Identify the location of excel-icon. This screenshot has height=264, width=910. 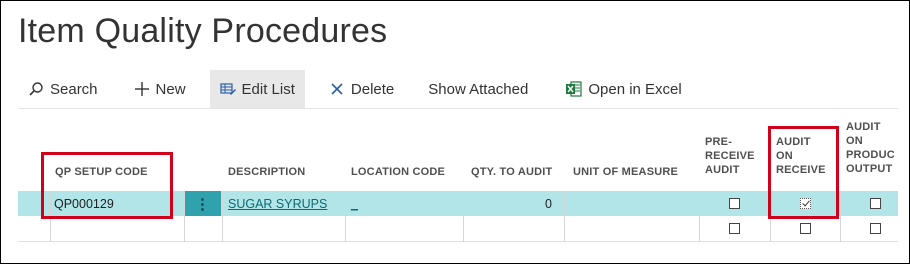
(574, 89).